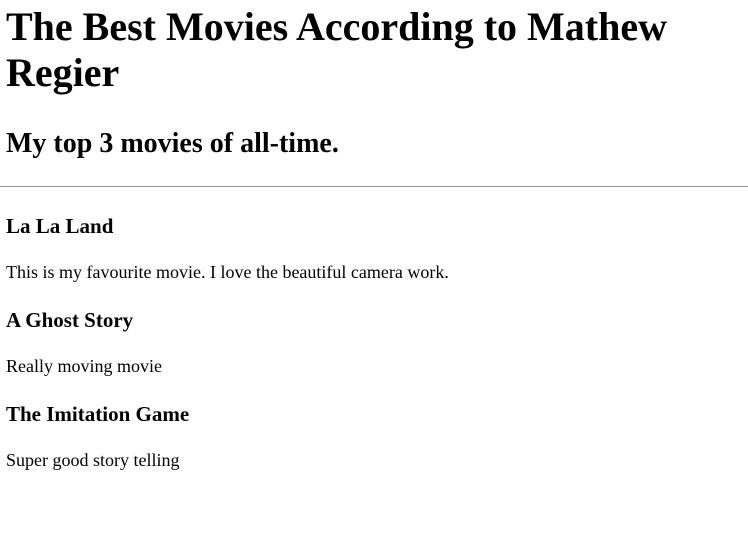  What do you see at coordinates (172, 143) in the screenshot?
I see `page-subtitle: My top 3 movies of all-time.` at bounding box center [172, 143].